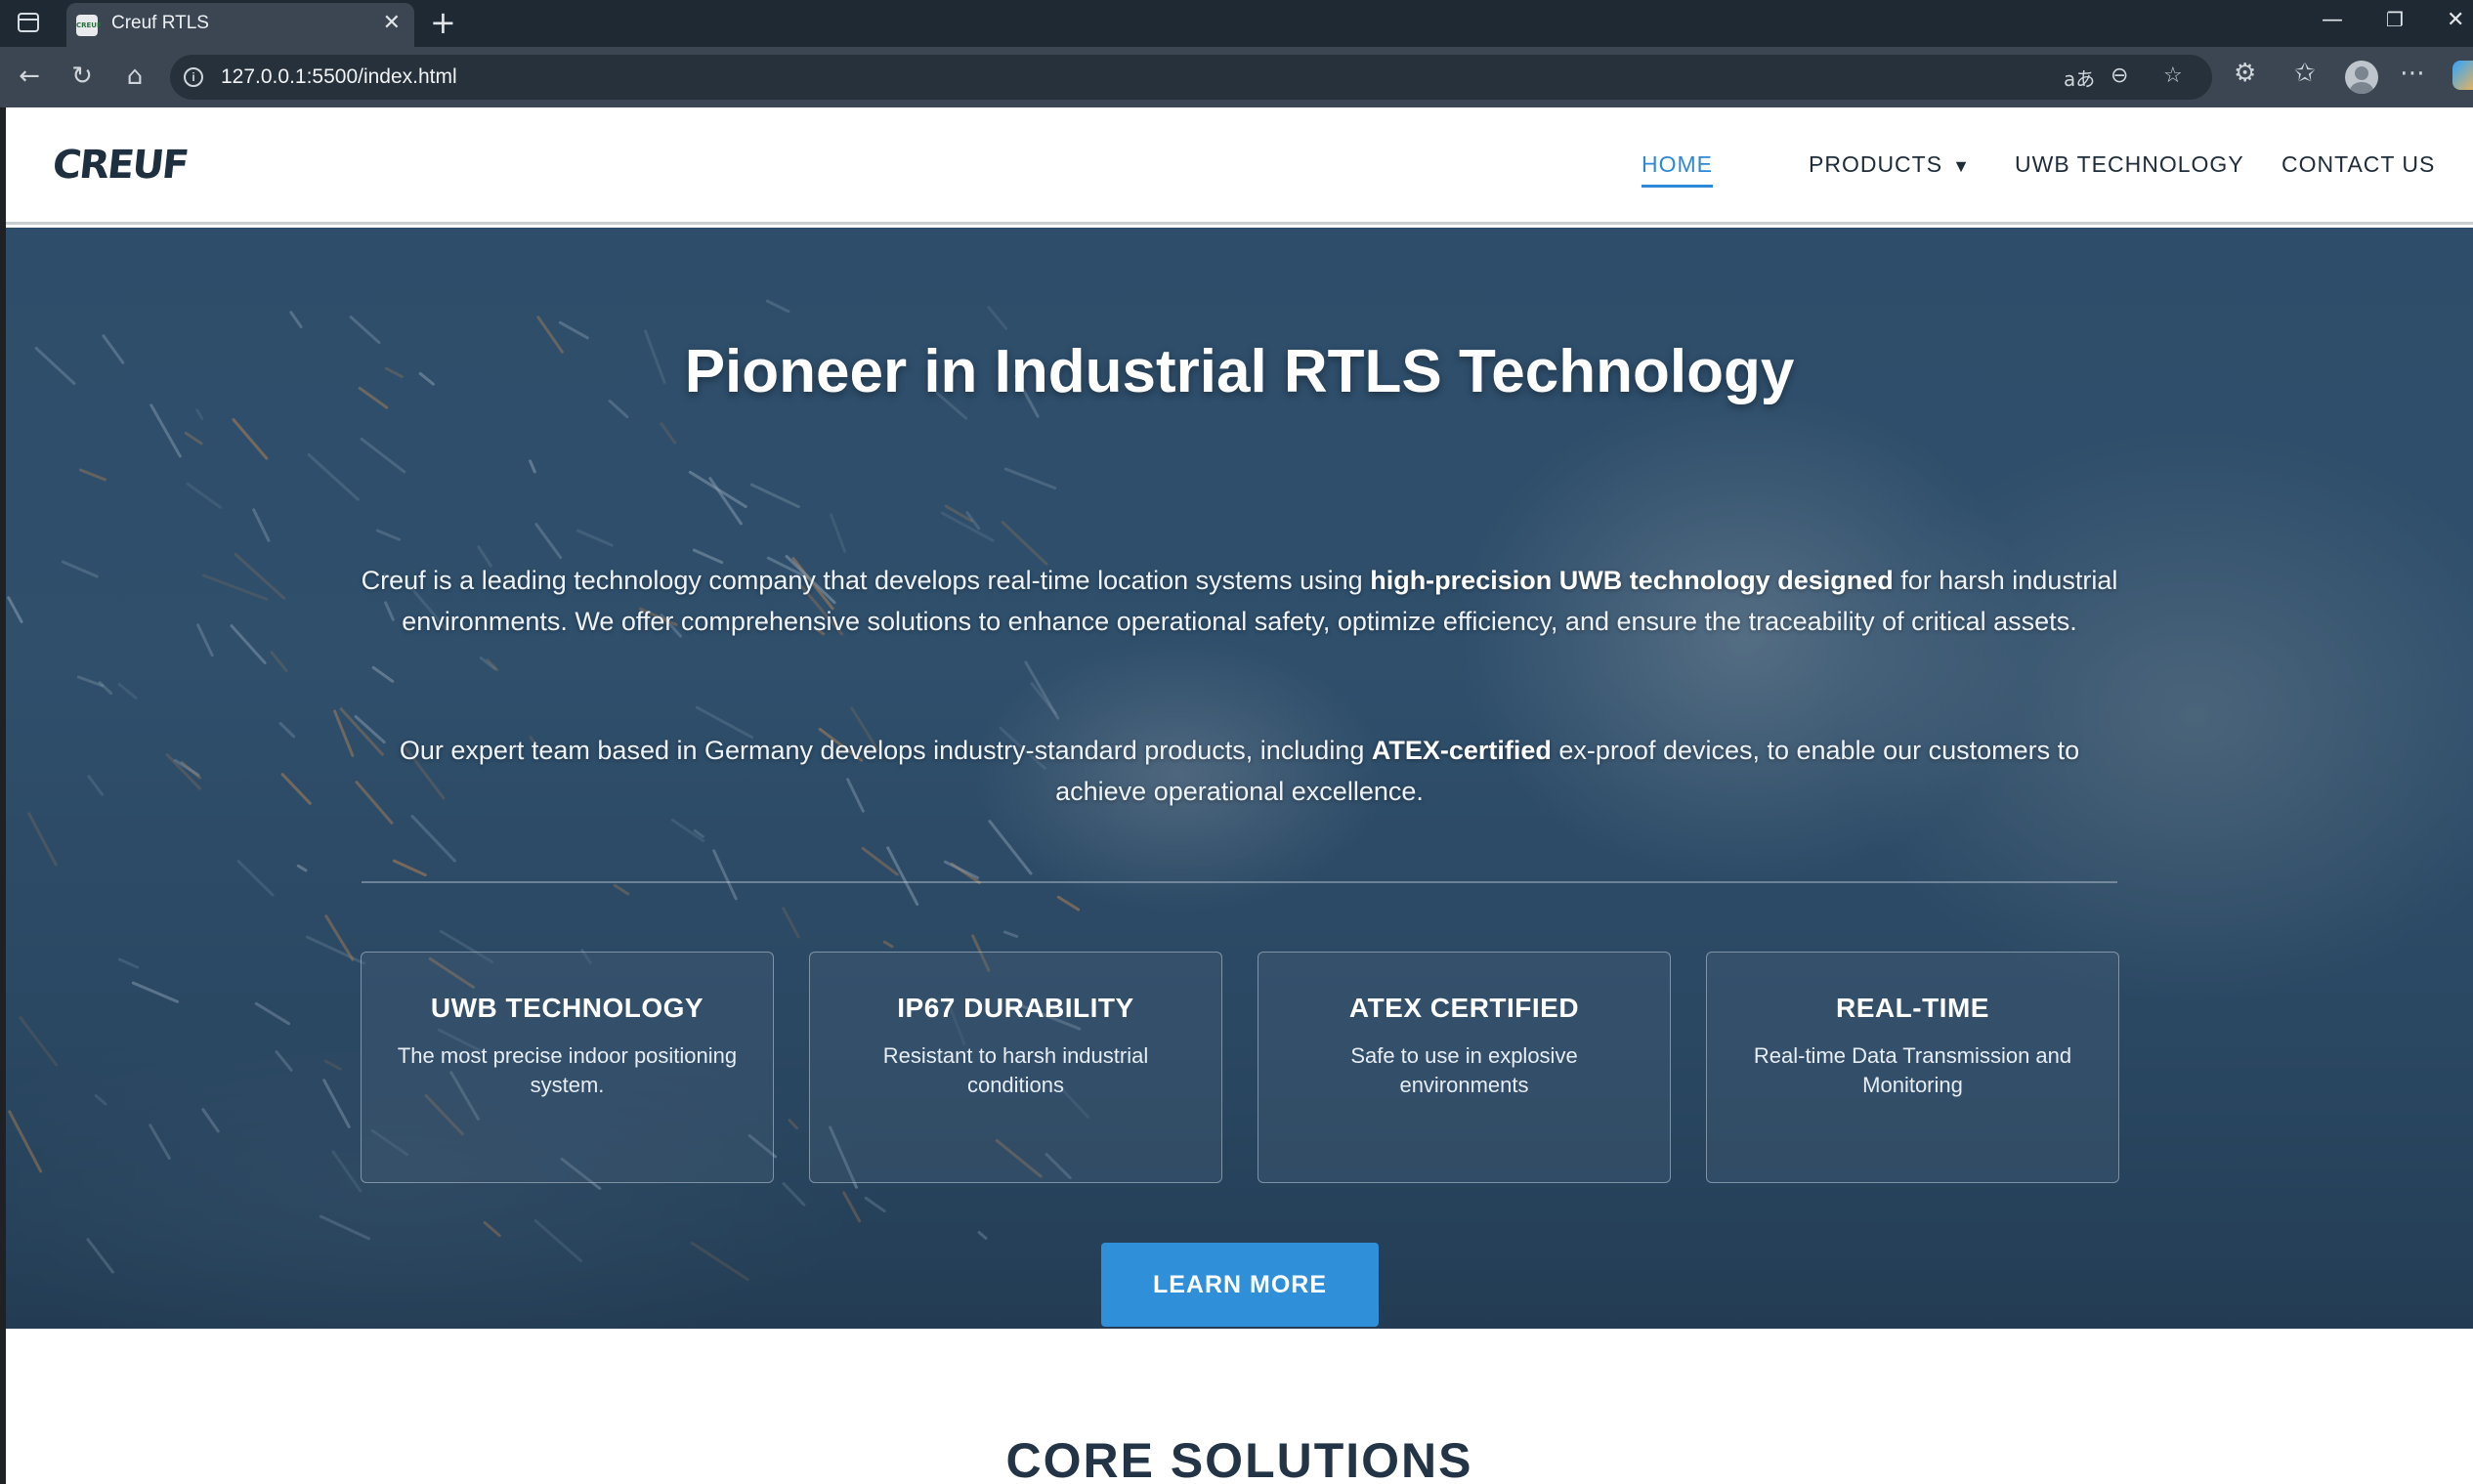 This screenshot has width=2473, height=1484. What do you see at coordinates (2119, 76) in the screenshot?
I see `reader-icon: ⊖` at bounding box center [2119, 76].